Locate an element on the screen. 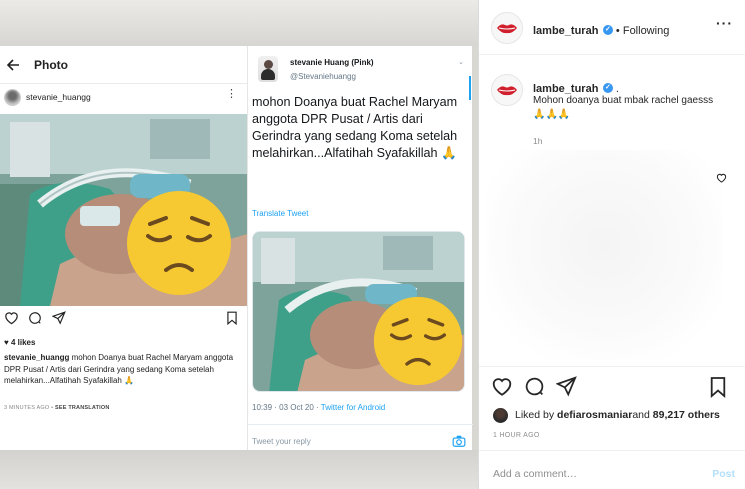 The image size is (745, 489). liked-by-user: defiarosmaniar is located at coordinates (594, 415).